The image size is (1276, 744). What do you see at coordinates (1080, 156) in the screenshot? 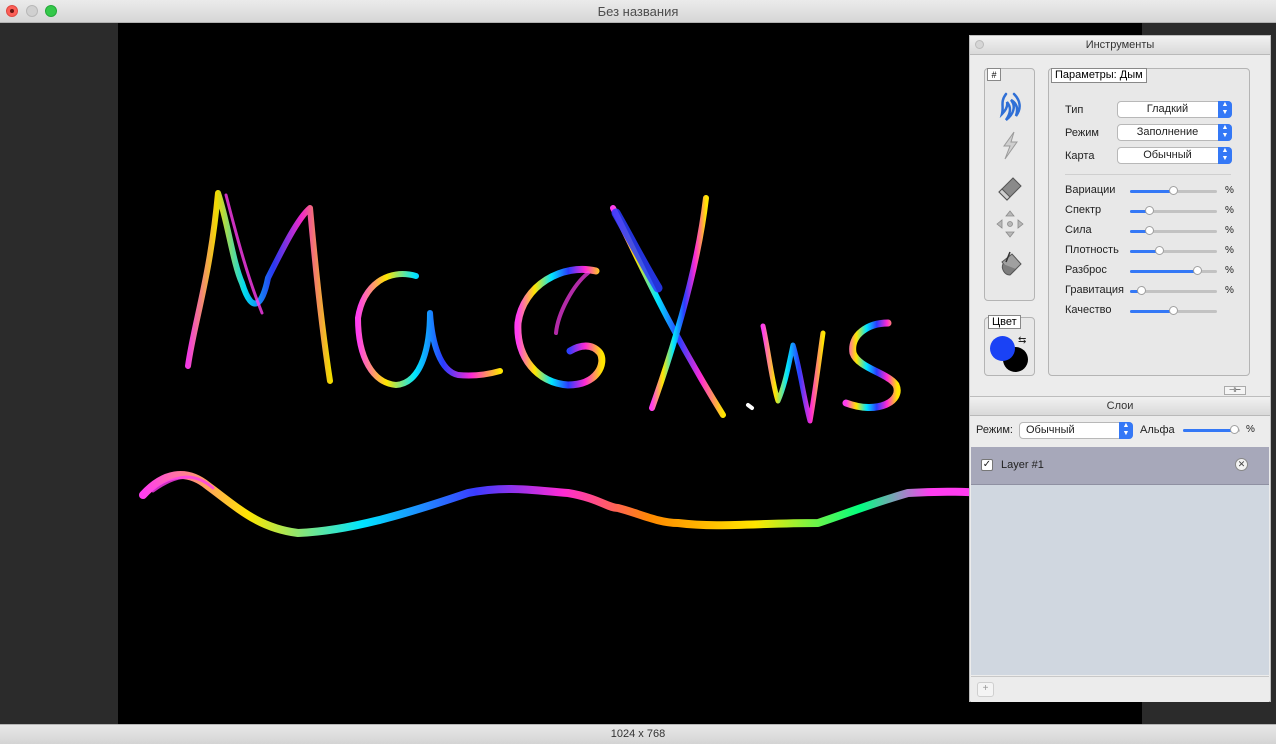
I see `map-label: Карта` at bounding box center [1080, 156].